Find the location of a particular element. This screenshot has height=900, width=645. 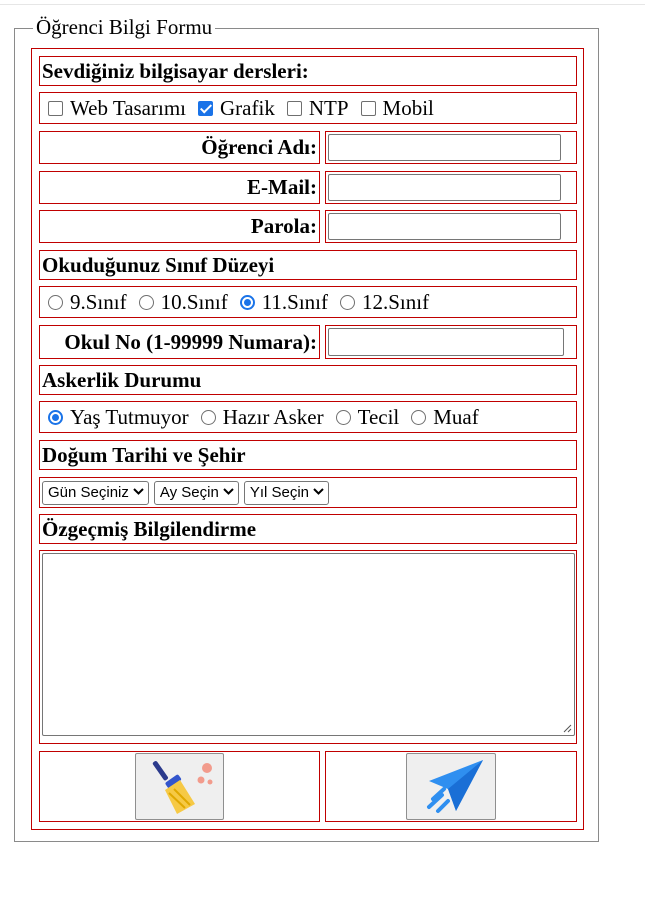

military-label: Hazır Asker is located at coordinates (273, 416).